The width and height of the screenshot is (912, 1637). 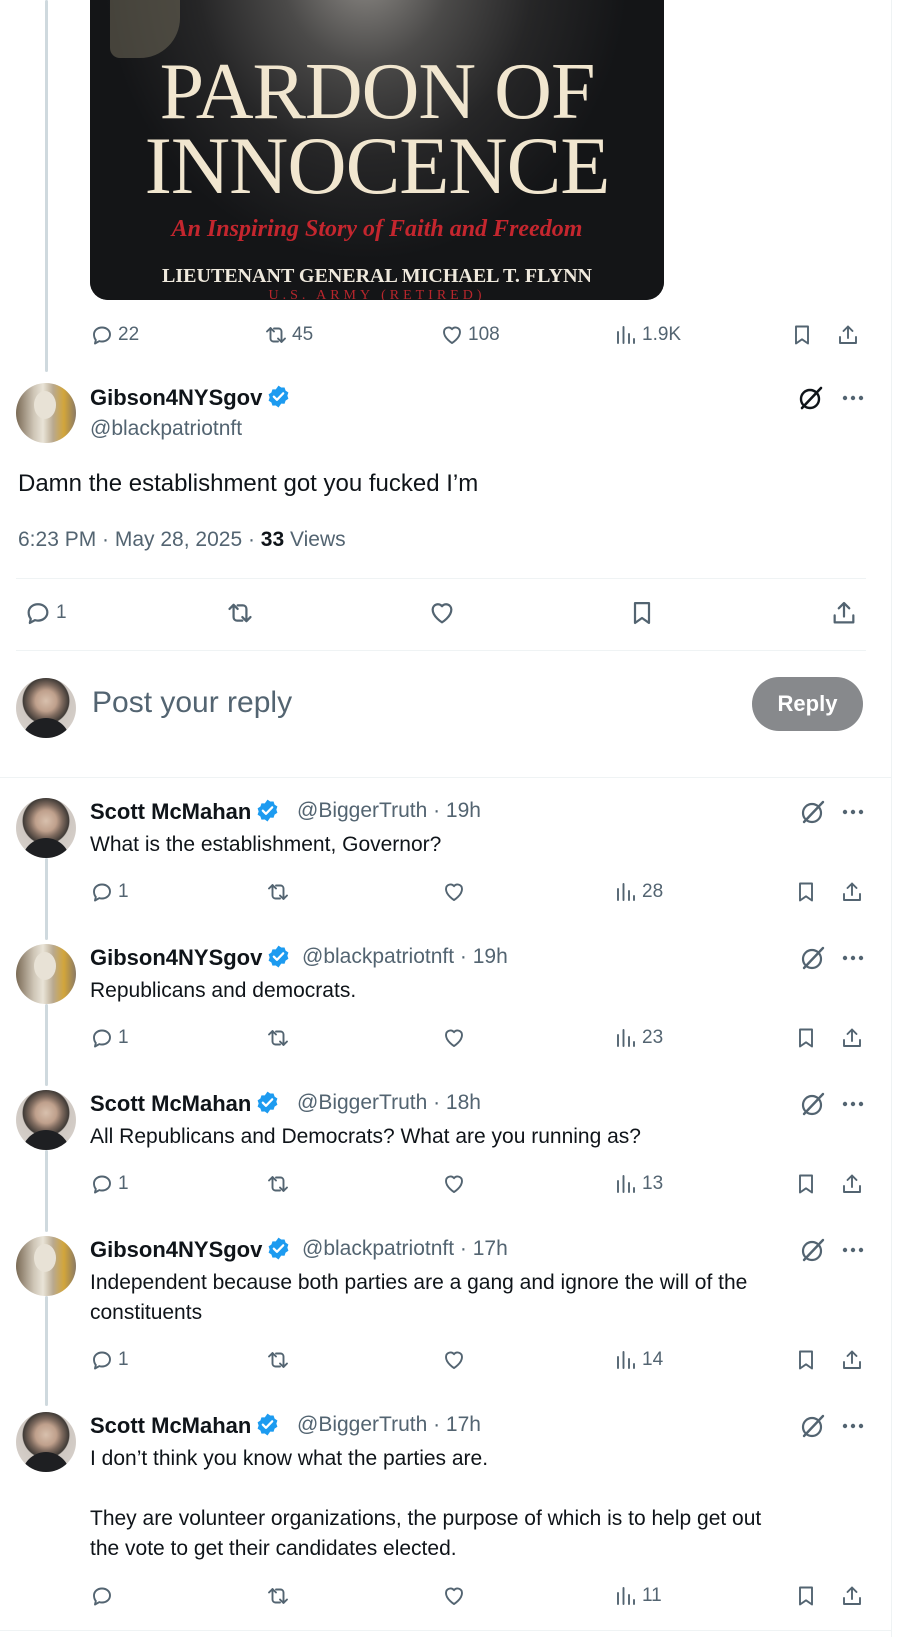 What do you see at coordinates (192, 703) in the screenshot?
I see `reply-input: Post your reply` at bounding box center [192, 703].